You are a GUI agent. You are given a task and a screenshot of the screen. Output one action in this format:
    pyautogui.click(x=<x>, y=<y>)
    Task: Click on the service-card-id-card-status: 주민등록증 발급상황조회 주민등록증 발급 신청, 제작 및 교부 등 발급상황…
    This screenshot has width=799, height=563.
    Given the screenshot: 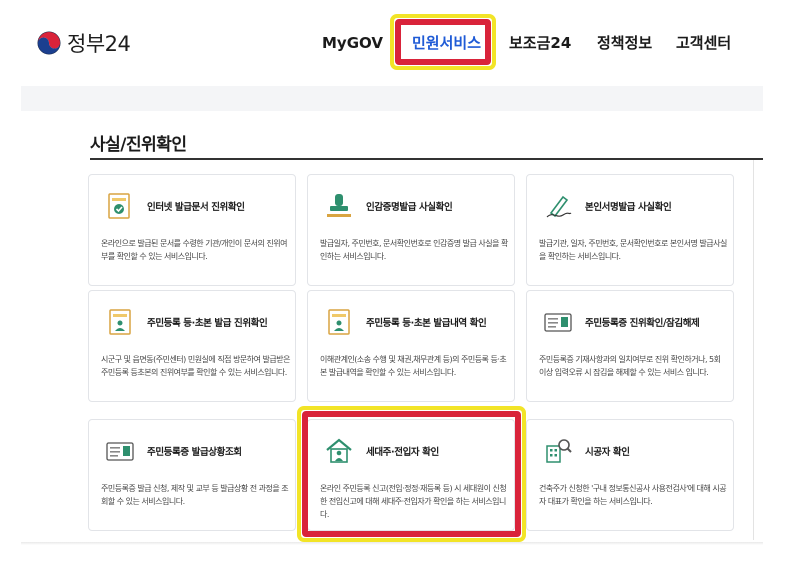 What is the action you would take?
    pyautogui.click(x=192, y=475)
    